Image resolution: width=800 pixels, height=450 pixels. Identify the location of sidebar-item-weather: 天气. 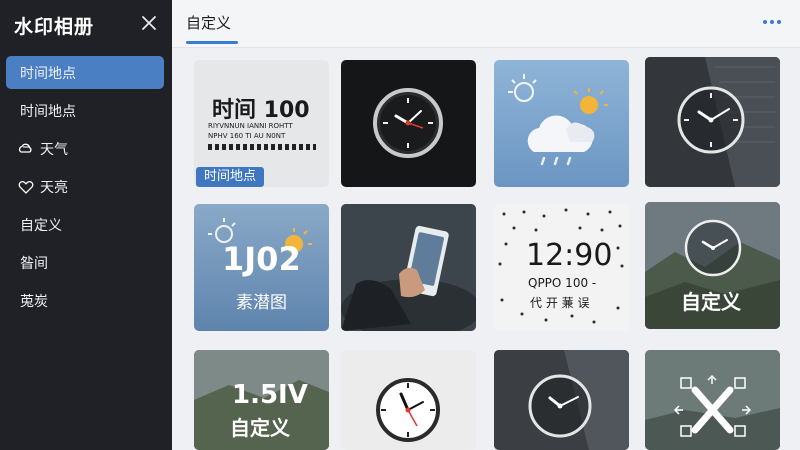
(85, 148).